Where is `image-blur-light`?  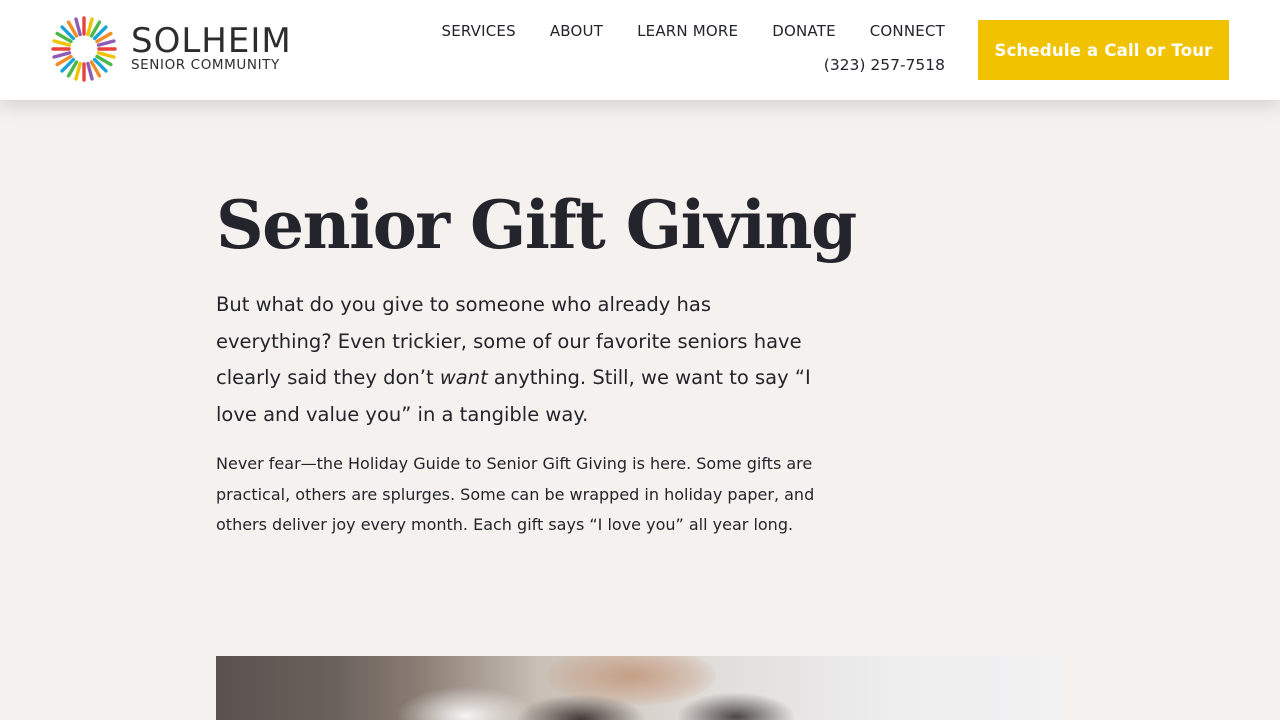
image-blur-light is located at coordinates (466, 703).